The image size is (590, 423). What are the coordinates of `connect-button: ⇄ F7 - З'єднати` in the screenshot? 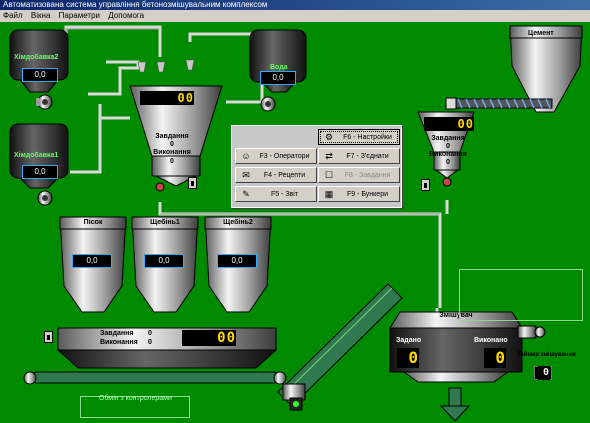 It's located at (359, 156).